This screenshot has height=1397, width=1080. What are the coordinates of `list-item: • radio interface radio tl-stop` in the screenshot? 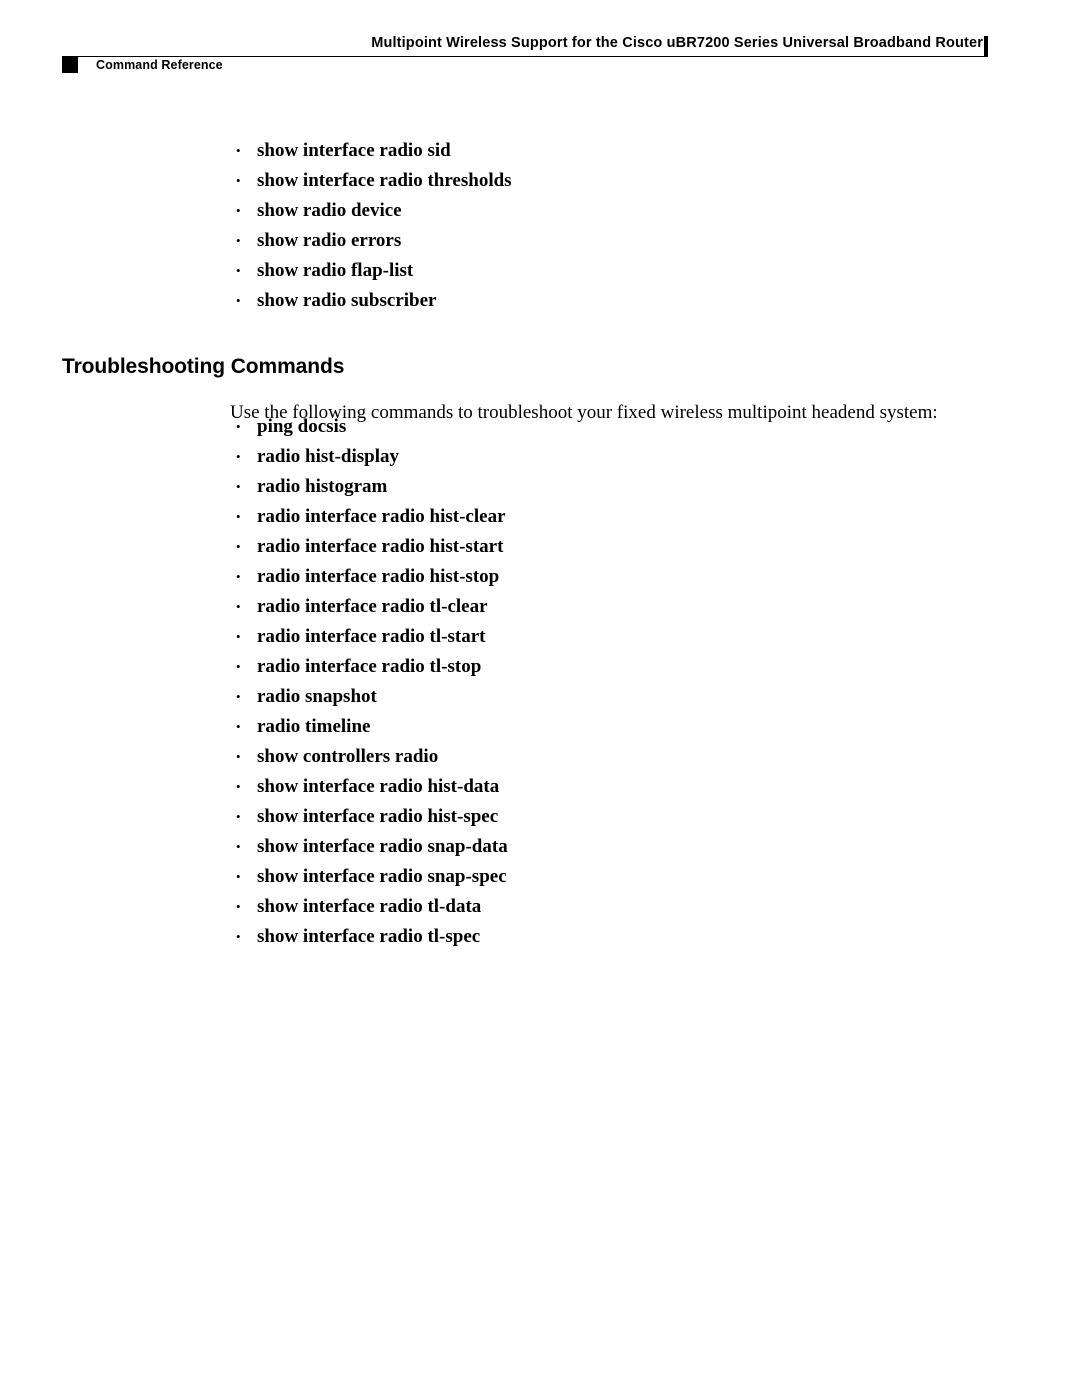 It's located at (370, 667).